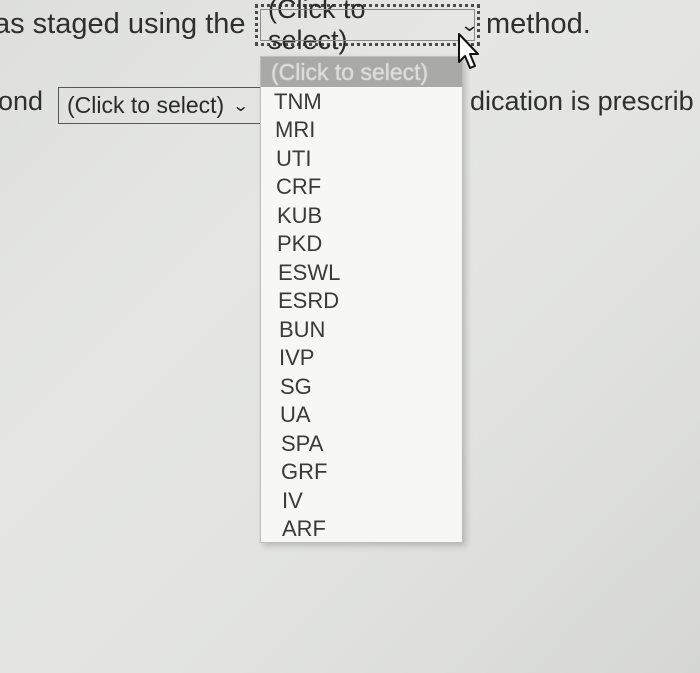  Describe the element at coordinates (302, 330) in the screenshot. I see `dropdown-option: BUN` at that location.